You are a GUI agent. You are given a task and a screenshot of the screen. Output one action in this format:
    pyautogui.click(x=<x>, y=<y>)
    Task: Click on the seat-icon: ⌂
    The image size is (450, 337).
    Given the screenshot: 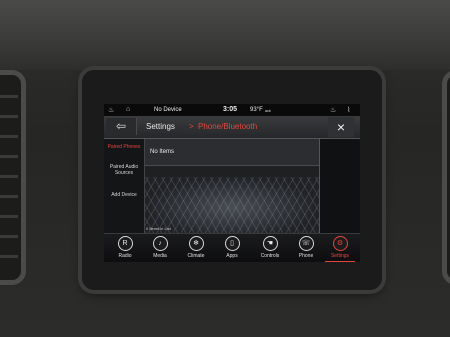 What is the action you would take?
    pyautogui.click(x=128, y=109)
    